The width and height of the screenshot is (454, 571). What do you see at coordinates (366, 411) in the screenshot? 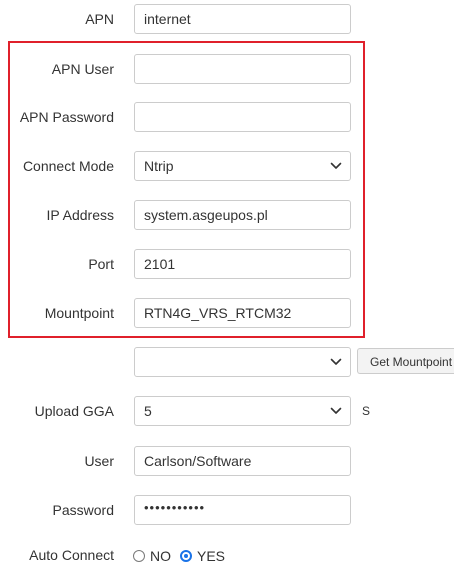
I see `upload-gga-unit: S` at bounding box center [366, 411].